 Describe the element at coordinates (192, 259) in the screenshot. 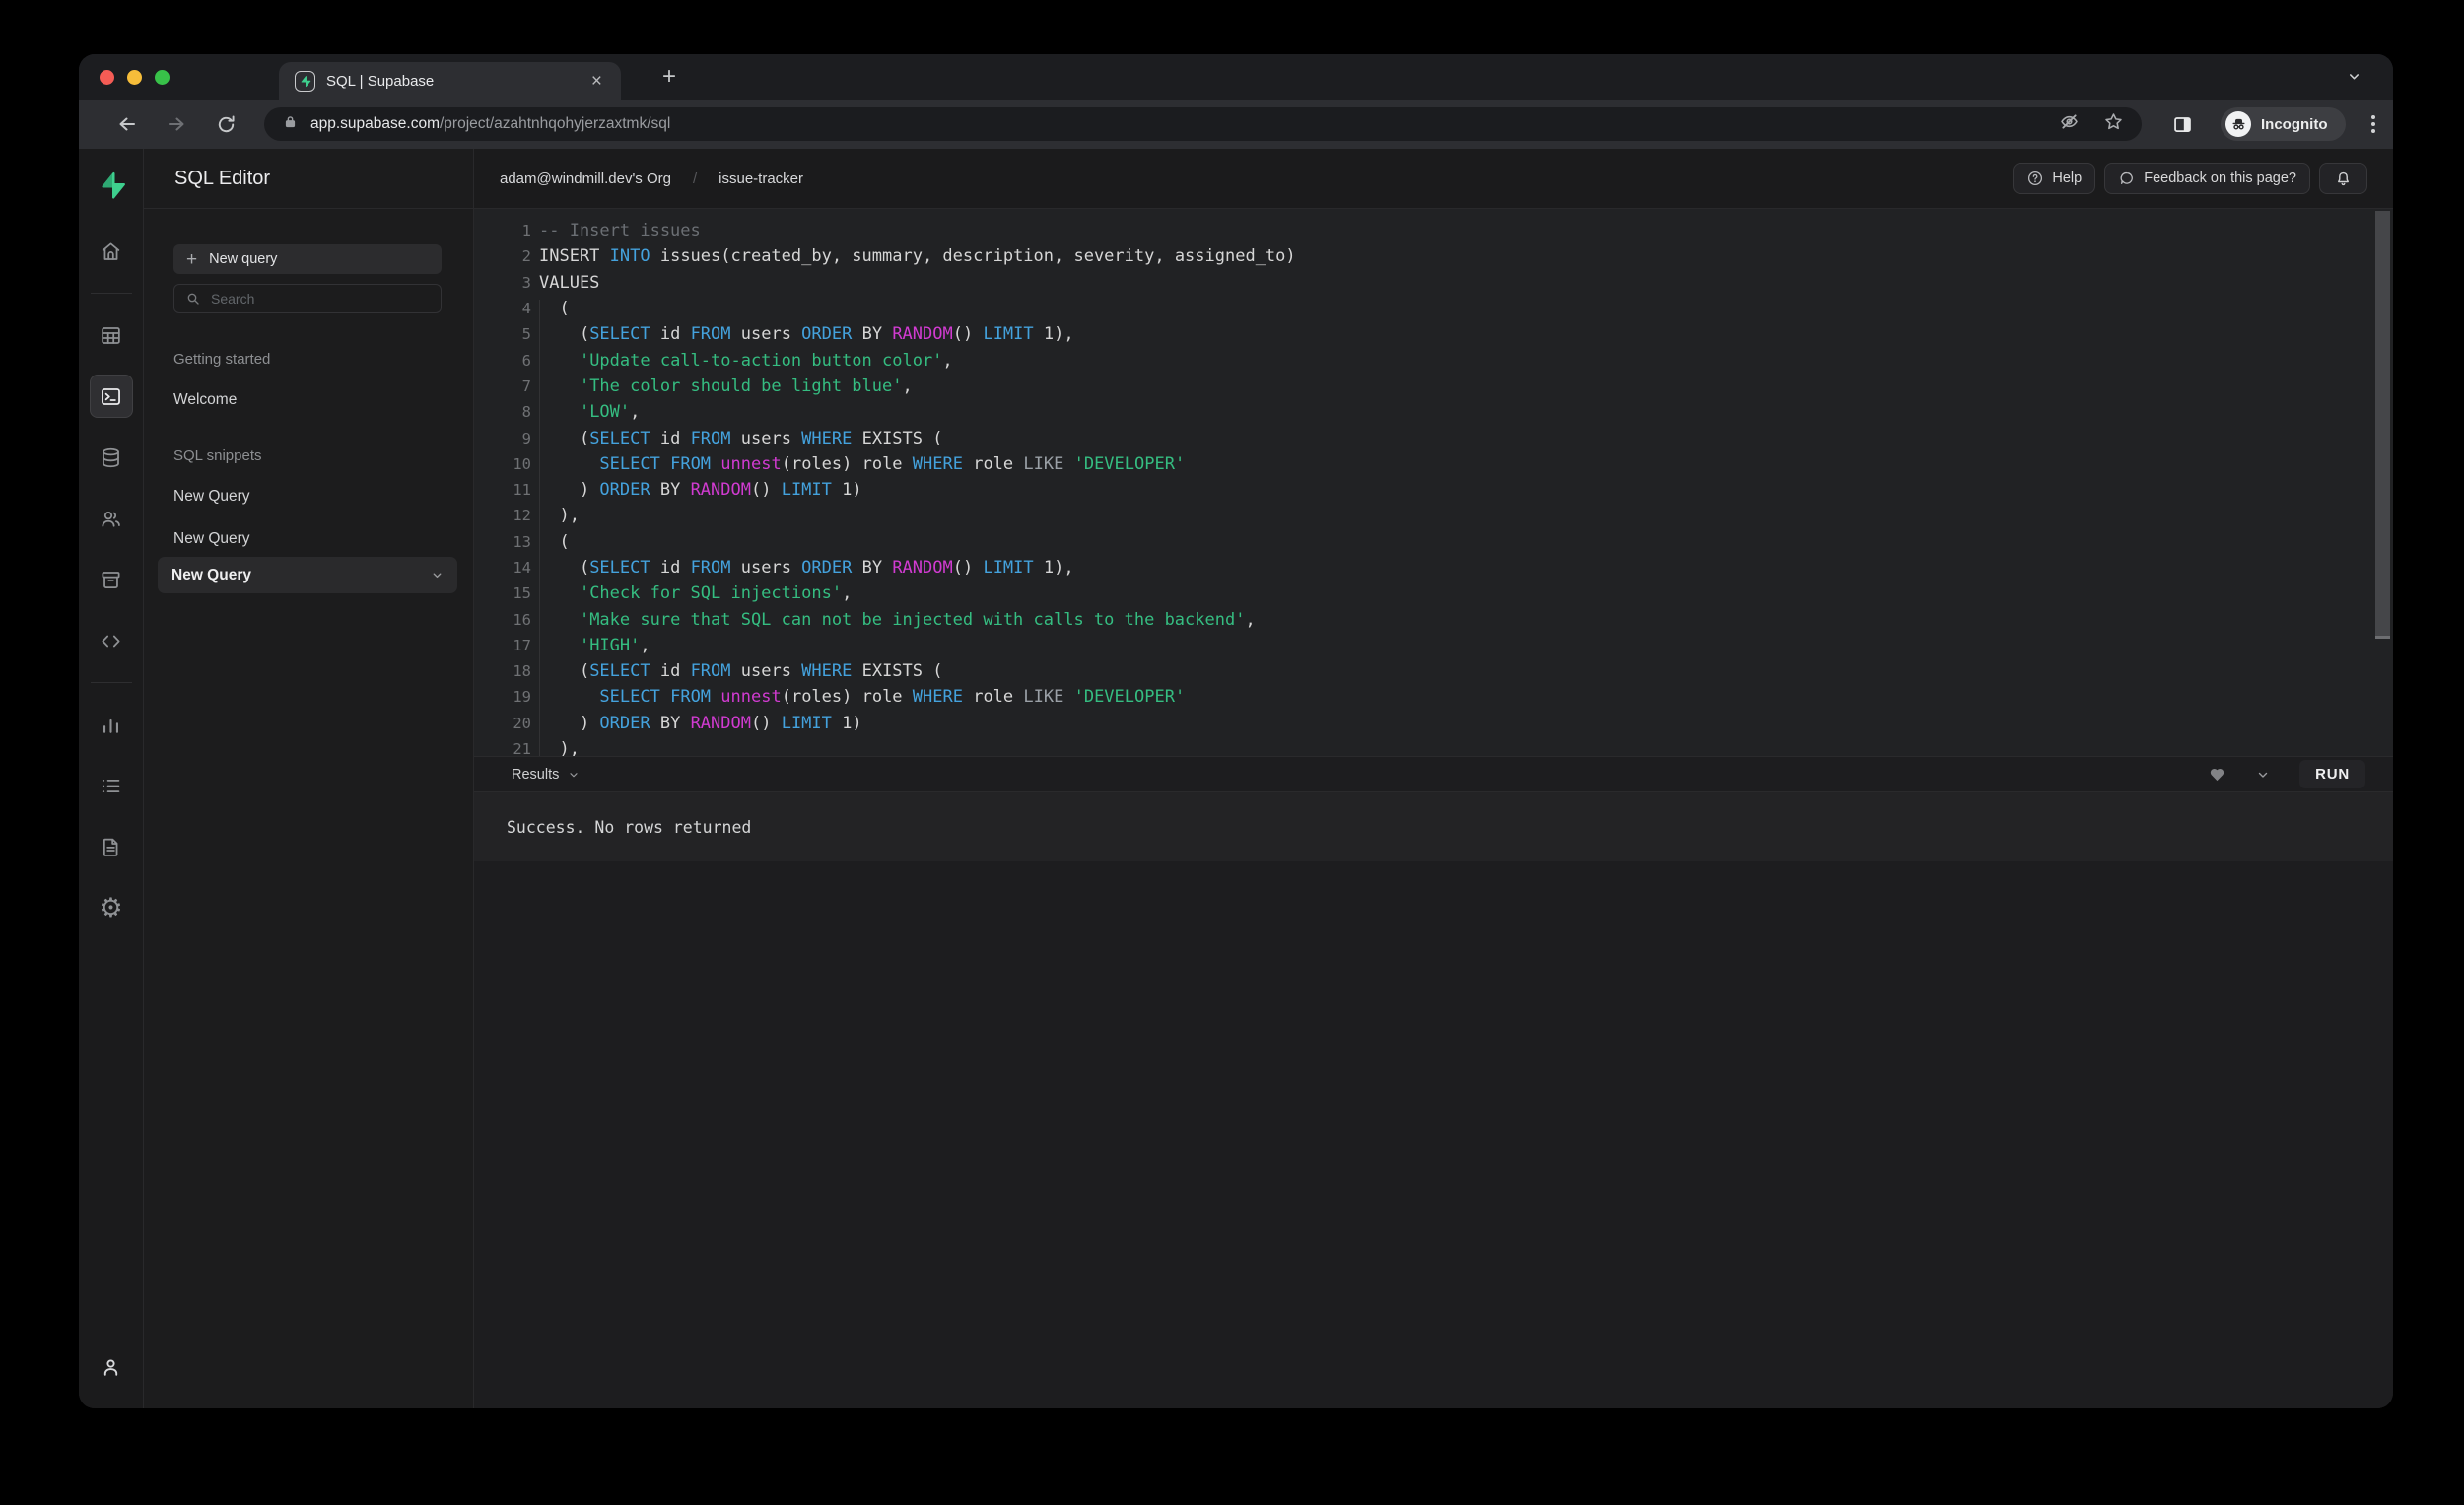

I see `plus-icon: +` at that location.